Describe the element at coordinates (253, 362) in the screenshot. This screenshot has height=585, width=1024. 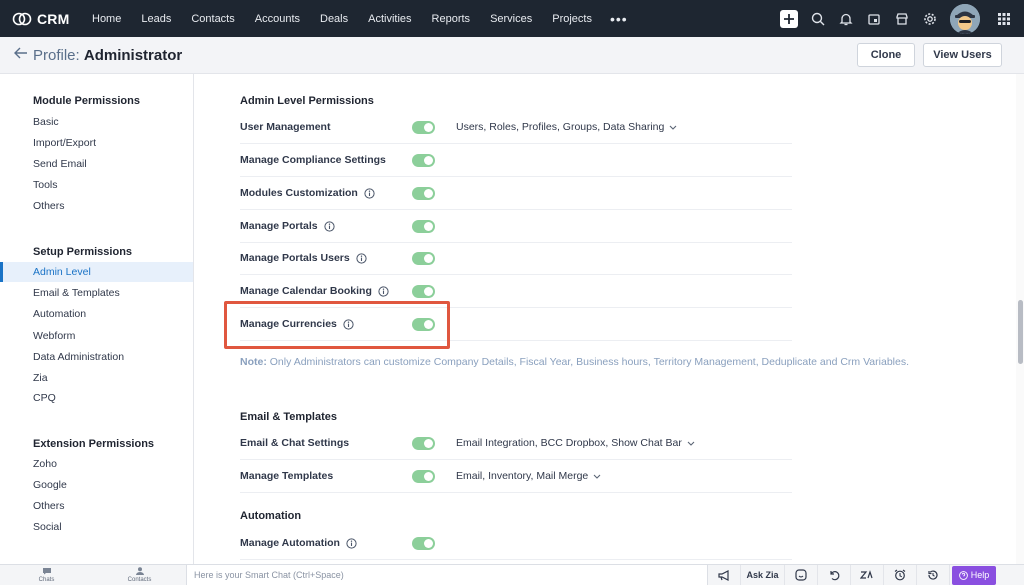
I see `note-label: Note:` at that location.